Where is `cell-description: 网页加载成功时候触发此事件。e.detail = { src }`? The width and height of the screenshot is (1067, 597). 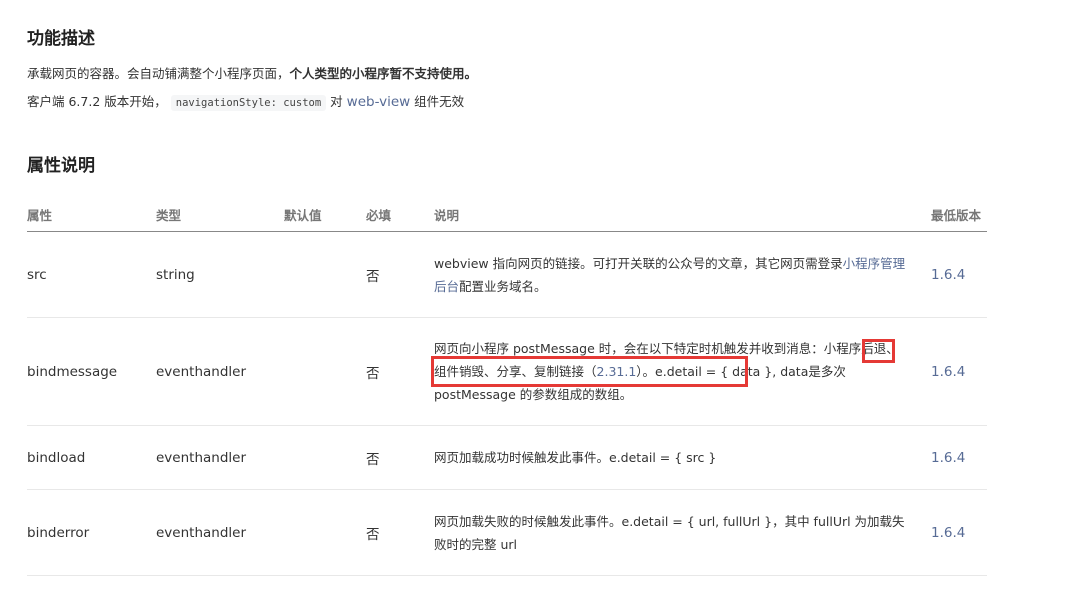 cell-description: 网页加载成功时候触发此事件。e.detail = { src } is located at coordinates (682, 457).